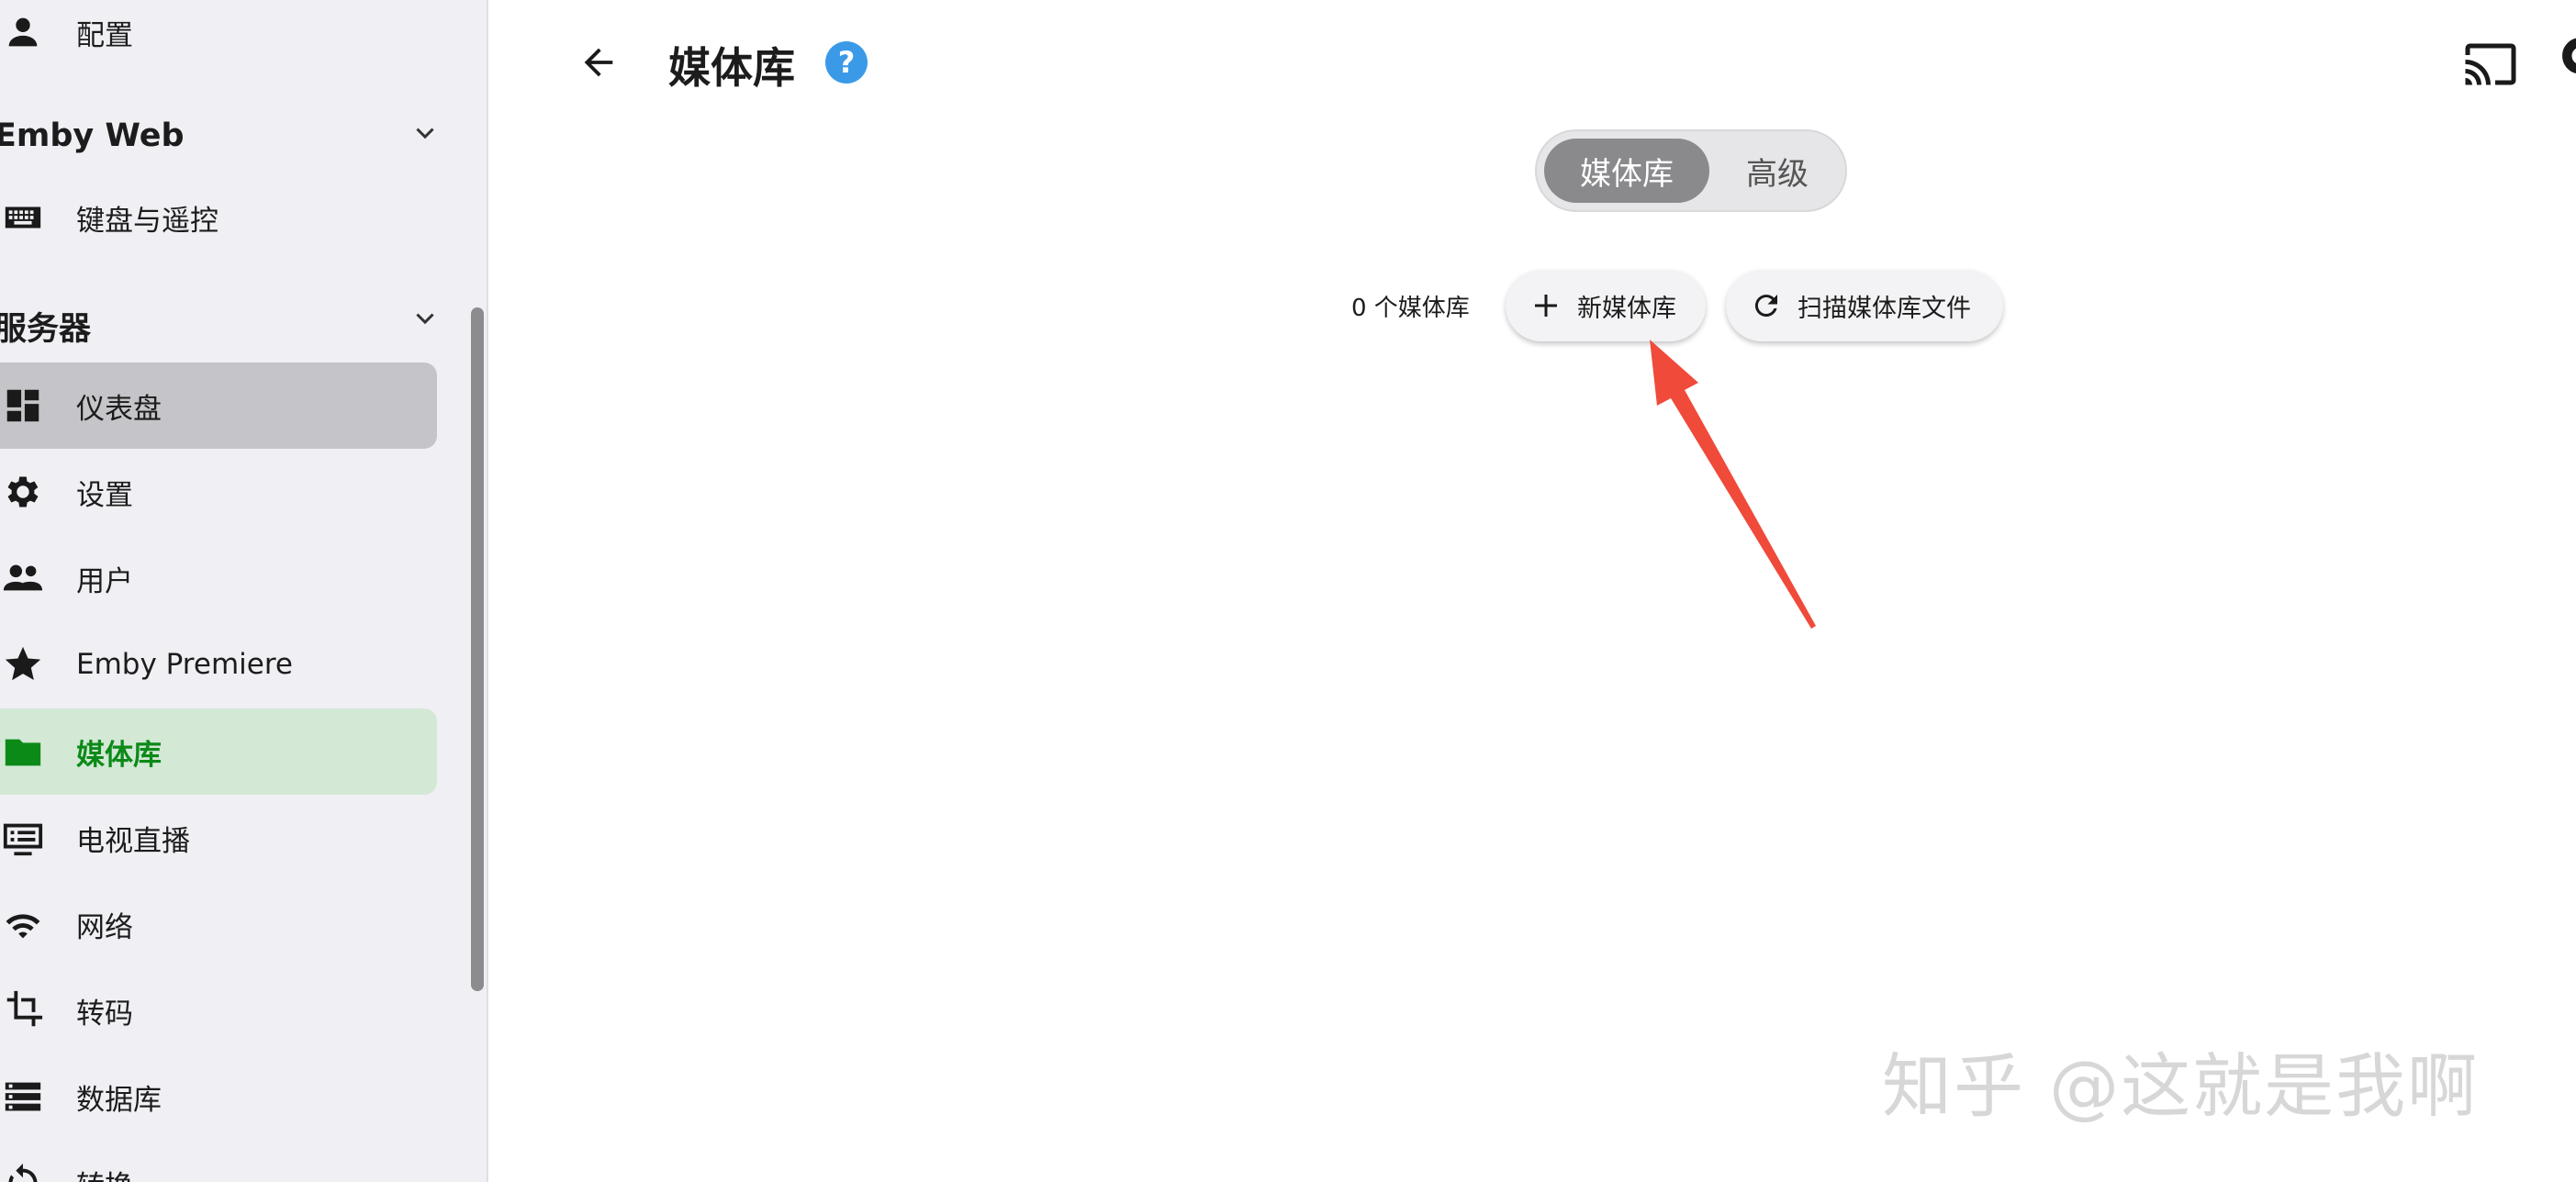 This screenshot has height=1182, width=2576. What do you see at coordinates (23, 838) in the screenshot?
I see `tv-icon` at bounding box center [23, 838].